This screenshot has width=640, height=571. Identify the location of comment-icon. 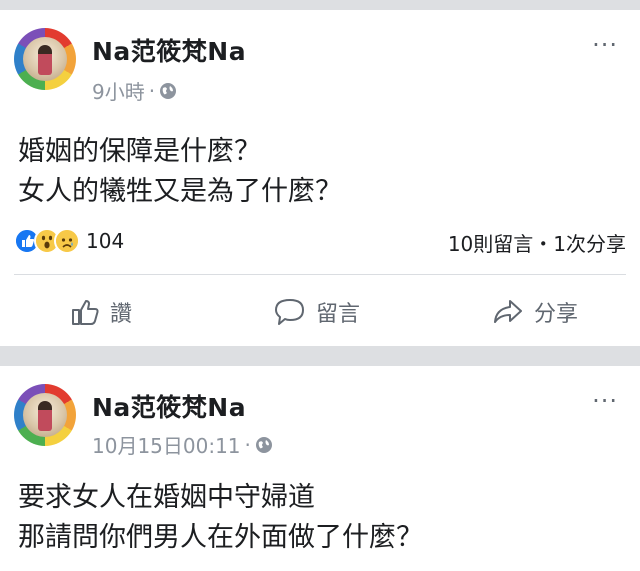
(289, 312).